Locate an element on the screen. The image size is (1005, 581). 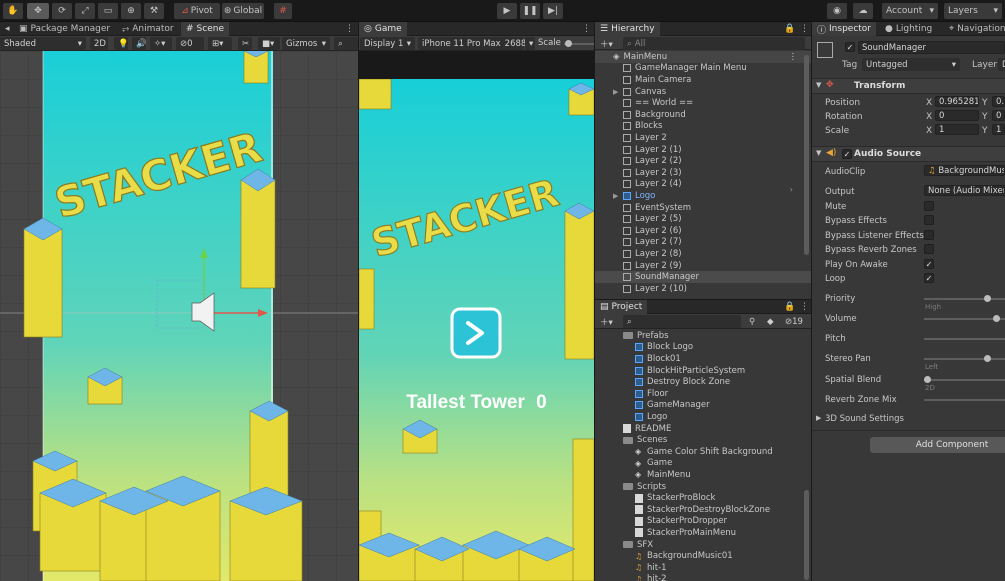
rotate-tool-button: ⟳ is located at coordinates (62, 11).